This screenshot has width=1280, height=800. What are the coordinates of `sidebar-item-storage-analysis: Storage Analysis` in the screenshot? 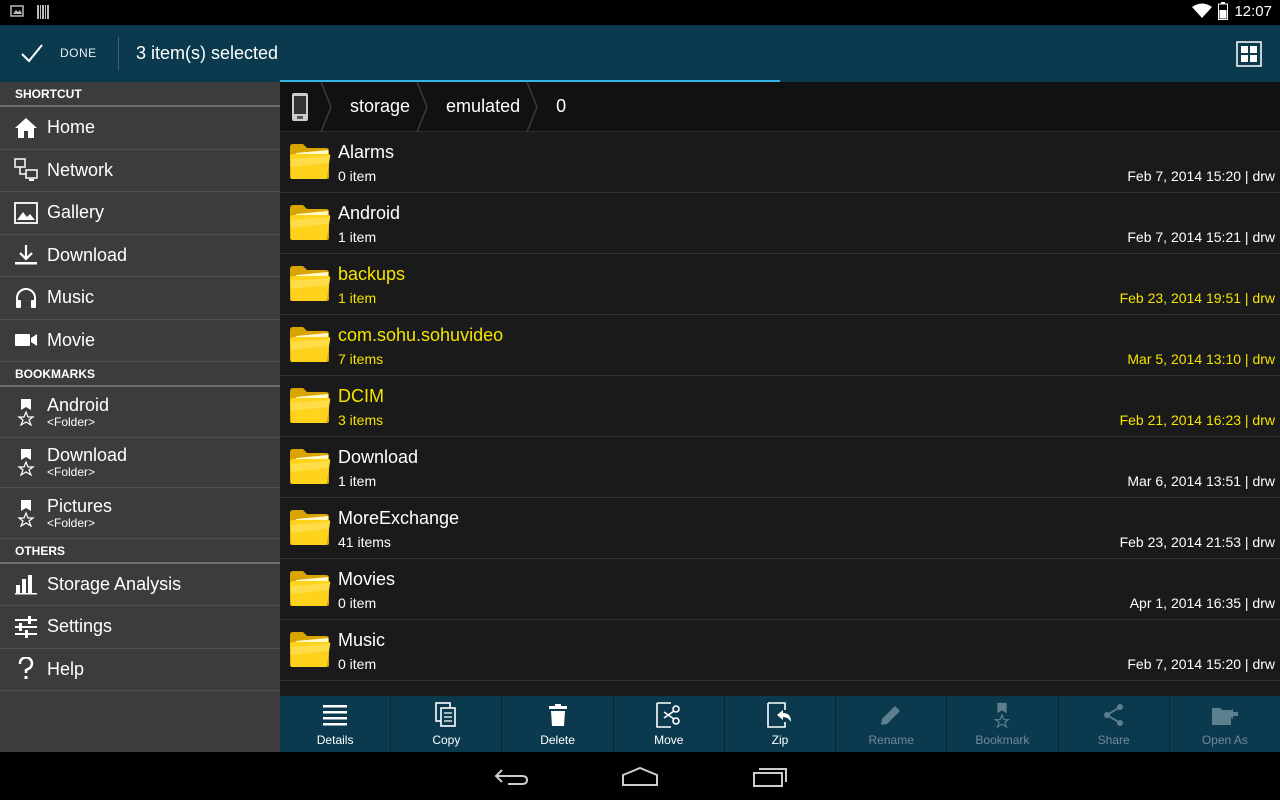 It's located at (140, 585).